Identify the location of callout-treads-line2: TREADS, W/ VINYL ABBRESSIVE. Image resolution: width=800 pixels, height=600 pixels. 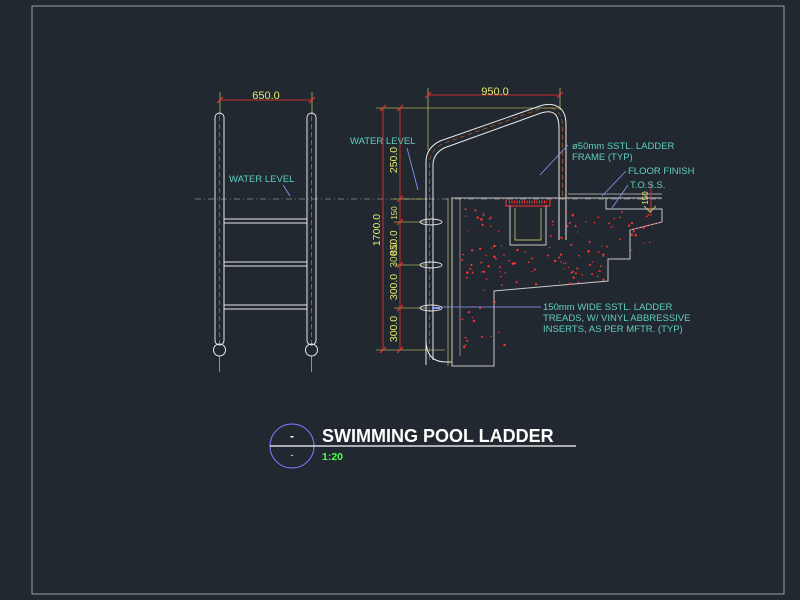
(616, 318).